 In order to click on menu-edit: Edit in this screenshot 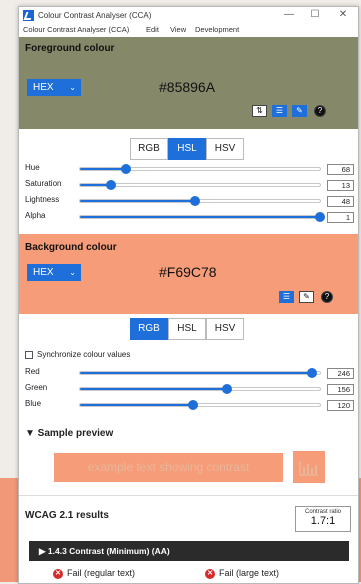, I will do `click(152, 29)`.